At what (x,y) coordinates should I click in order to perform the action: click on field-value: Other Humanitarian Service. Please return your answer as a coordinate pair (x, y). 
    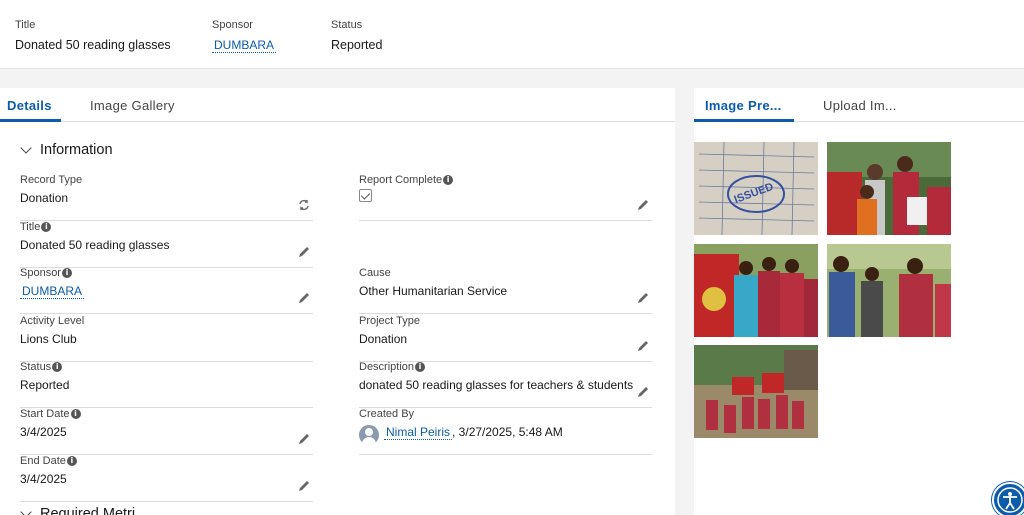
    Looking at the image, I should click on (433, 291).